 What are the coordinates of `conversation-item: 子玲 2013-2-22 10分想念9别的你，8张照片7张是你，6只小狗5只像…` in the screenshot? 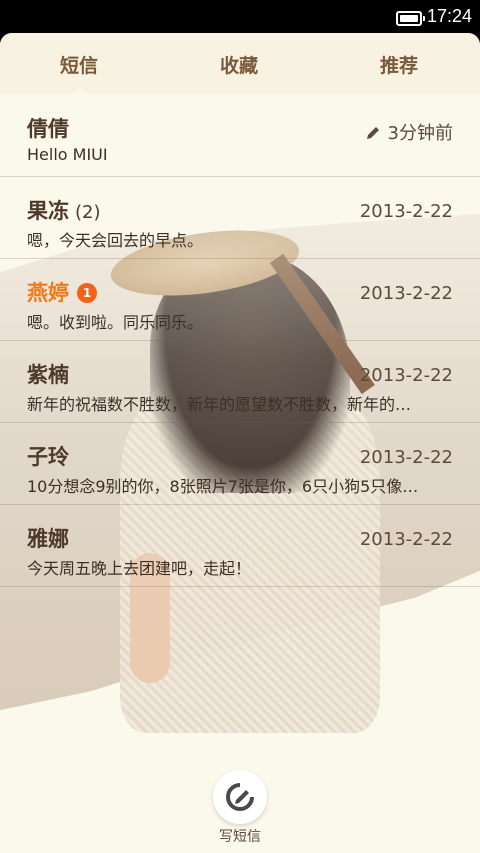 It's located at (240, 464).